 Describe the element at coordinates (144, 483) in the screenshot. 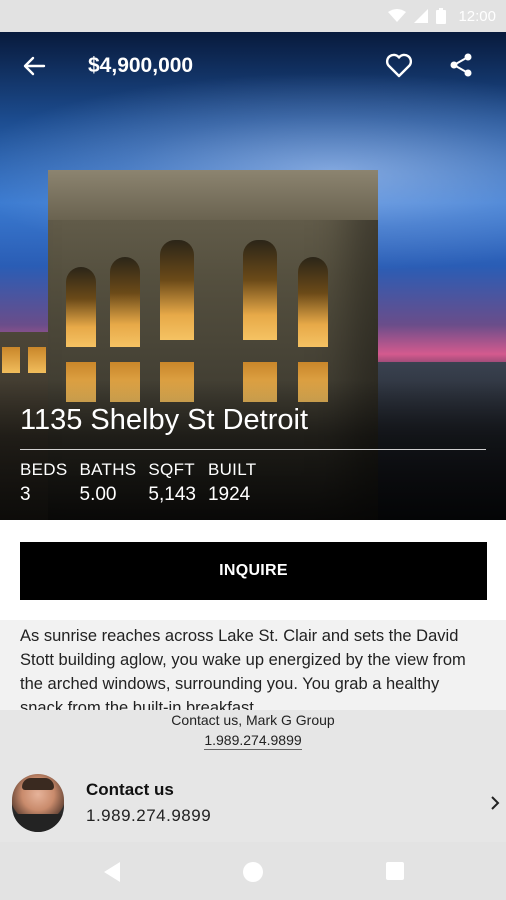

I see `listing-stats: BEDS 3 BATHS 5.00 SQFT 5,143 BUILT 1924` at that location.